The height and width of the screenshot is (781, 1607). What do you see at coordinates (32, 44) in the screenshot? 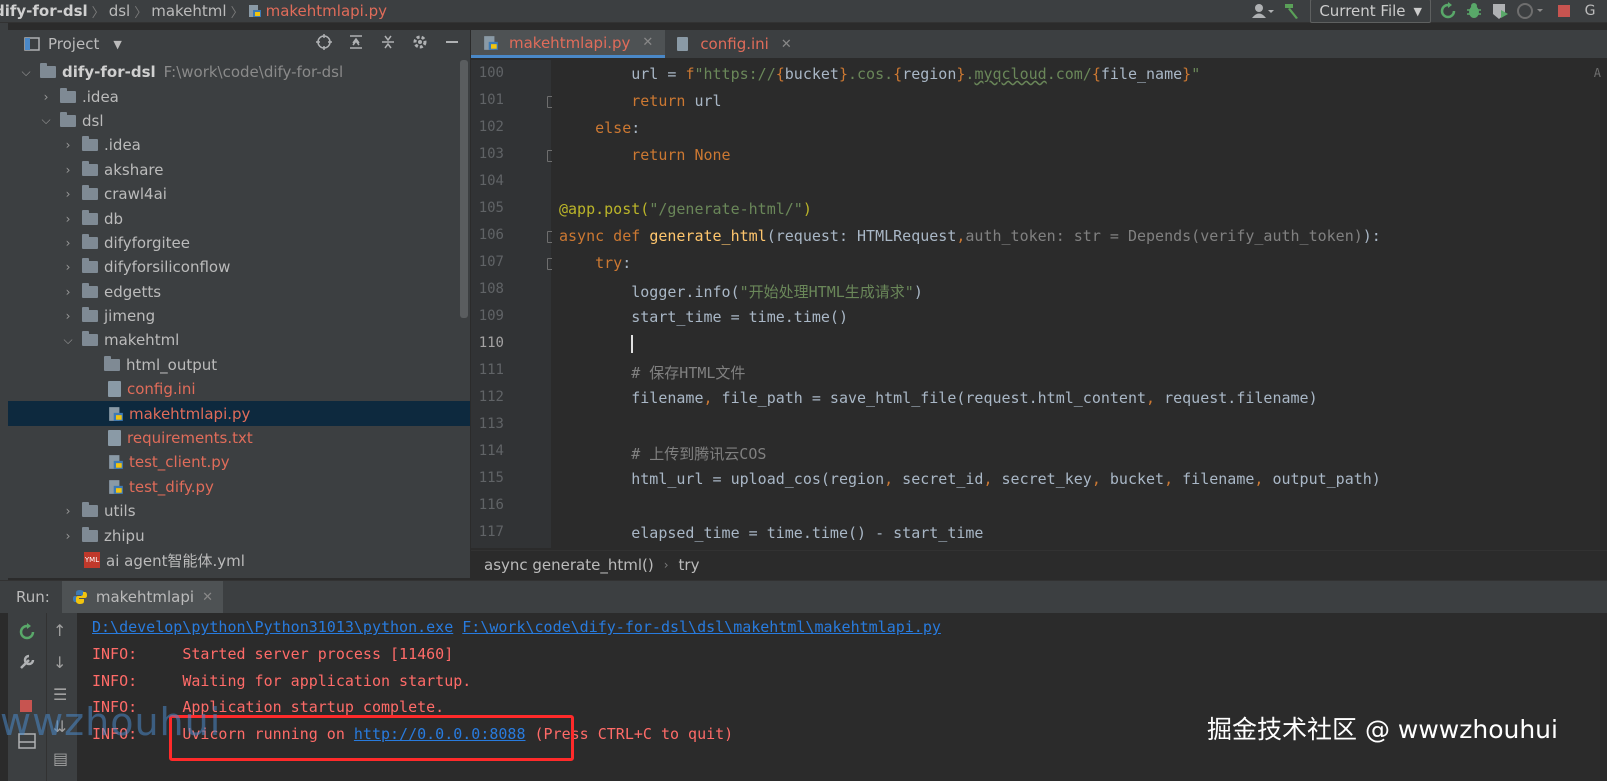
I see `project-view-icon` at bounding box center [32, 44].